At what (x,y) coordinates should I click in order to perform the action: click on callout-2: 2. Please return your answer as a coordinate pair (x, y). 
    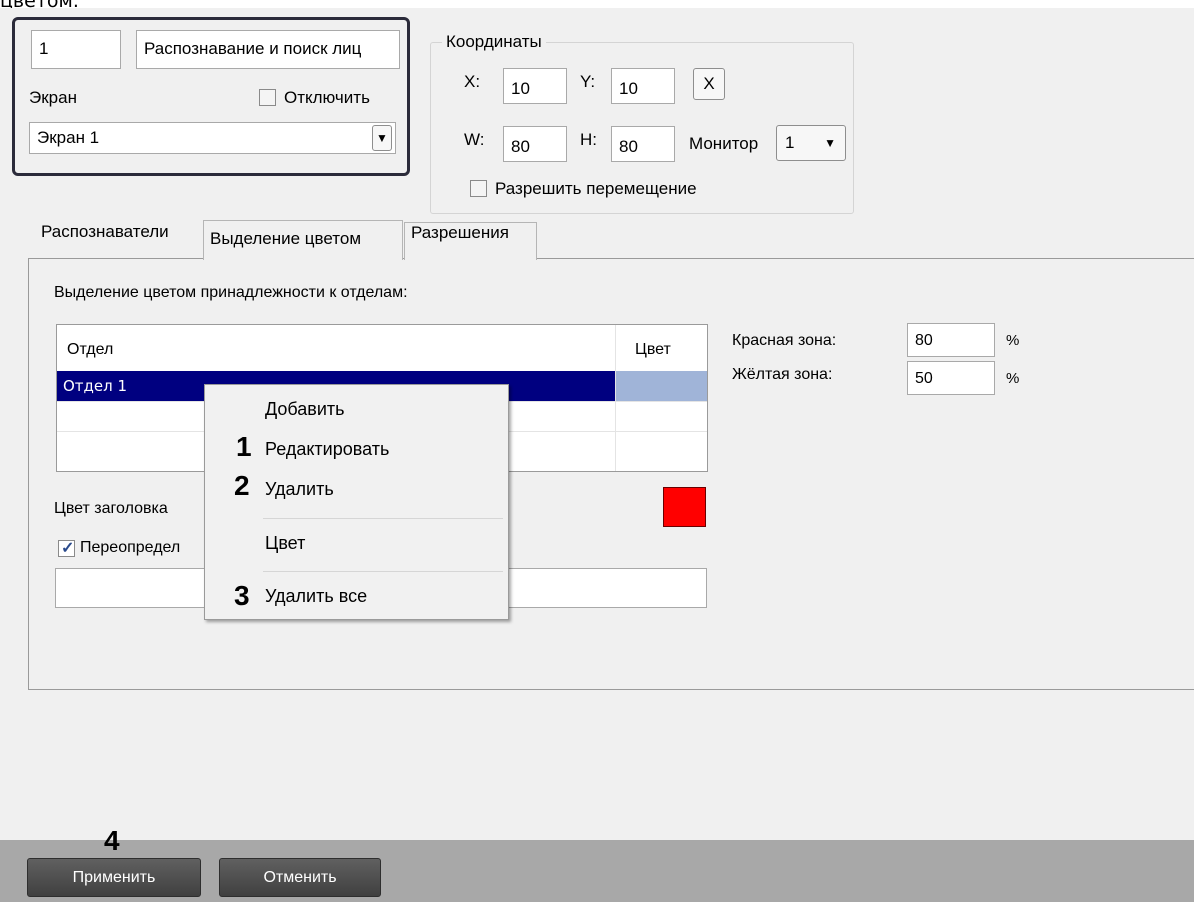
    Looking at the image, I should click on (242, 485).